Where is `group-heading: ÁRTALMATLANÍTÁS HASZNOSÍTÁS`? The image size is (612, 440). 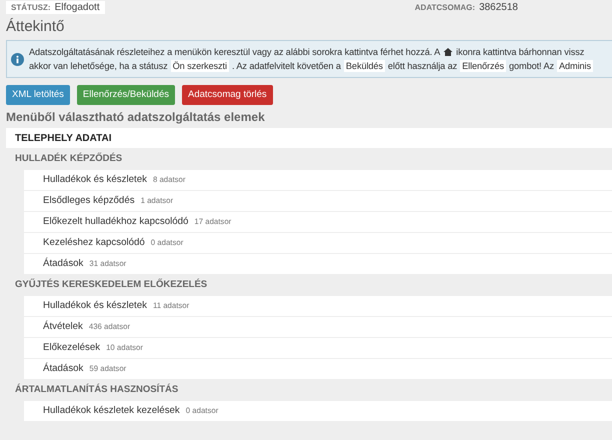 group-heading: ÁRTALMATLANÍTÁS HASZNOSÍTÁS is located at coordinates (97, 389).